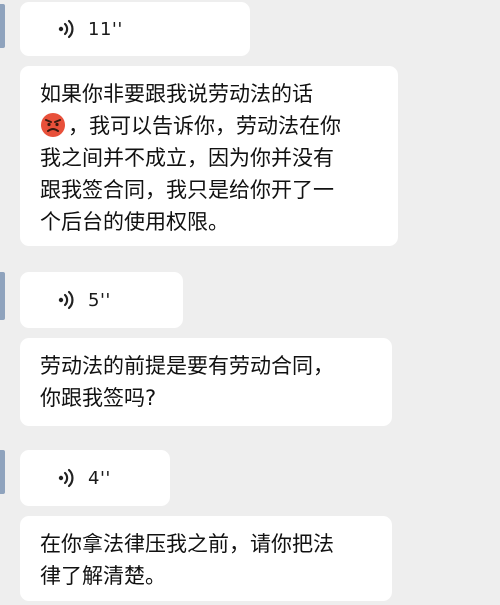  Describe the element at coordinates (187, 544) in the screenshot. I see `message-line: 在你拿法律压我之前，请你把法` at that location.